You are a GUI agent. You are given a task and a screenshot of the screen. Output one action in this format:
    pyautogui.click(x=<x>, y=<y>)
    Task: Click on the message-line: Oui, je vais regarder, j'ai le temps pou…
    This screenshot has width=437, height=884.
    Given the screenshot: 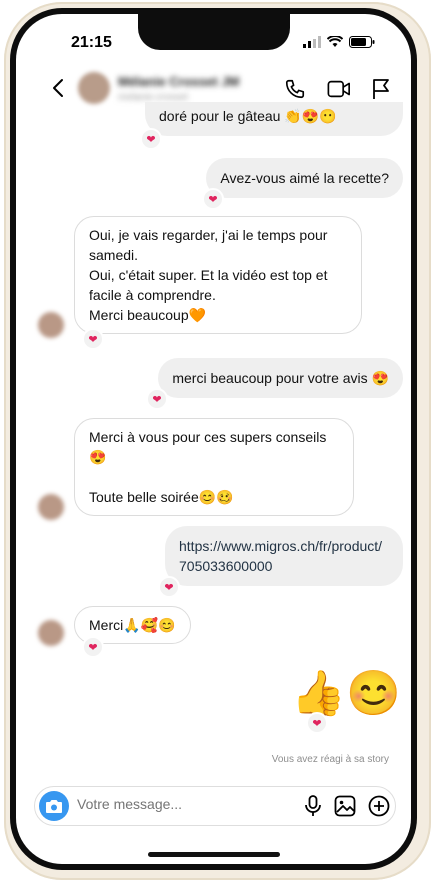 What is the action you would take?
    pyautogui.click(x=208, y=235)
    